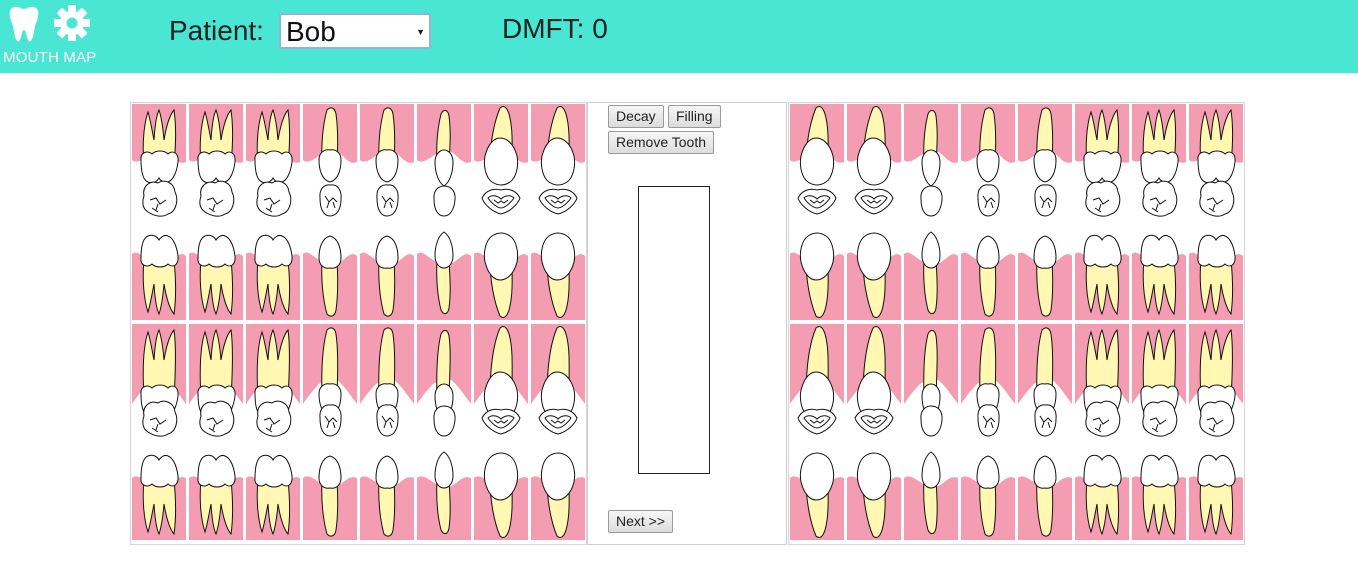  I want to click on tooth-action-panel: Decay Filling Remove Tooth Next >>, so click(687, 323).